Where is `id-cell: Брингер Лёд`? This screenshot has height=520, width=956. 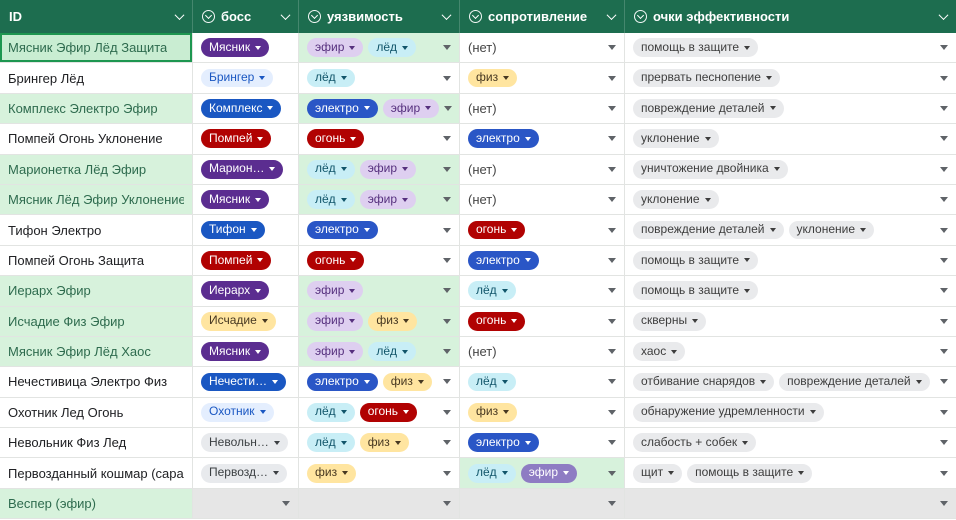
id-cell: Брингер Лёд is located at coordinates (96, 78).